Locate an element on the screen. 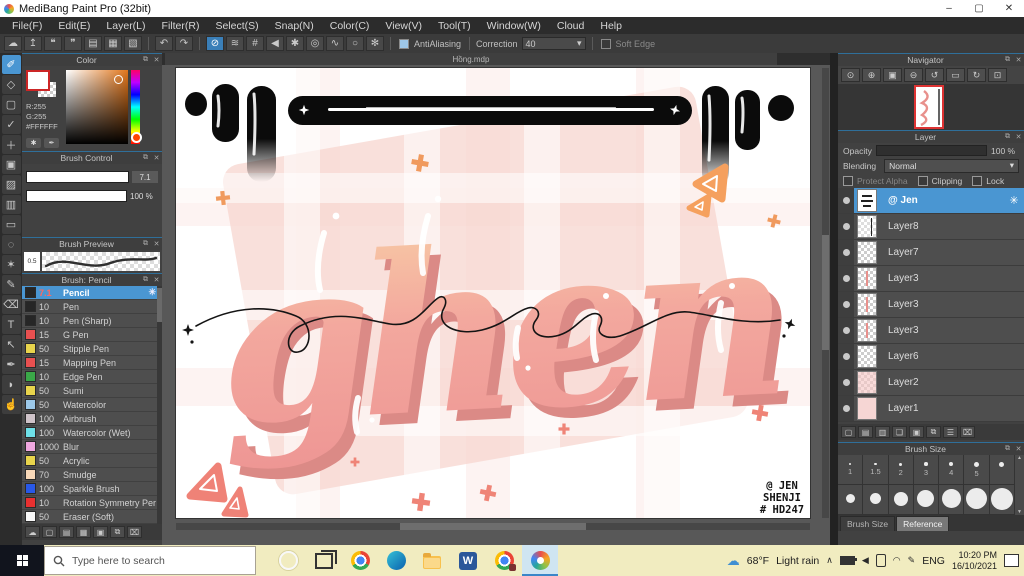 The width and height of the screenshot is (1024, 576). layer-row: Layer1 ✳ is located at coordinates (931, 409).